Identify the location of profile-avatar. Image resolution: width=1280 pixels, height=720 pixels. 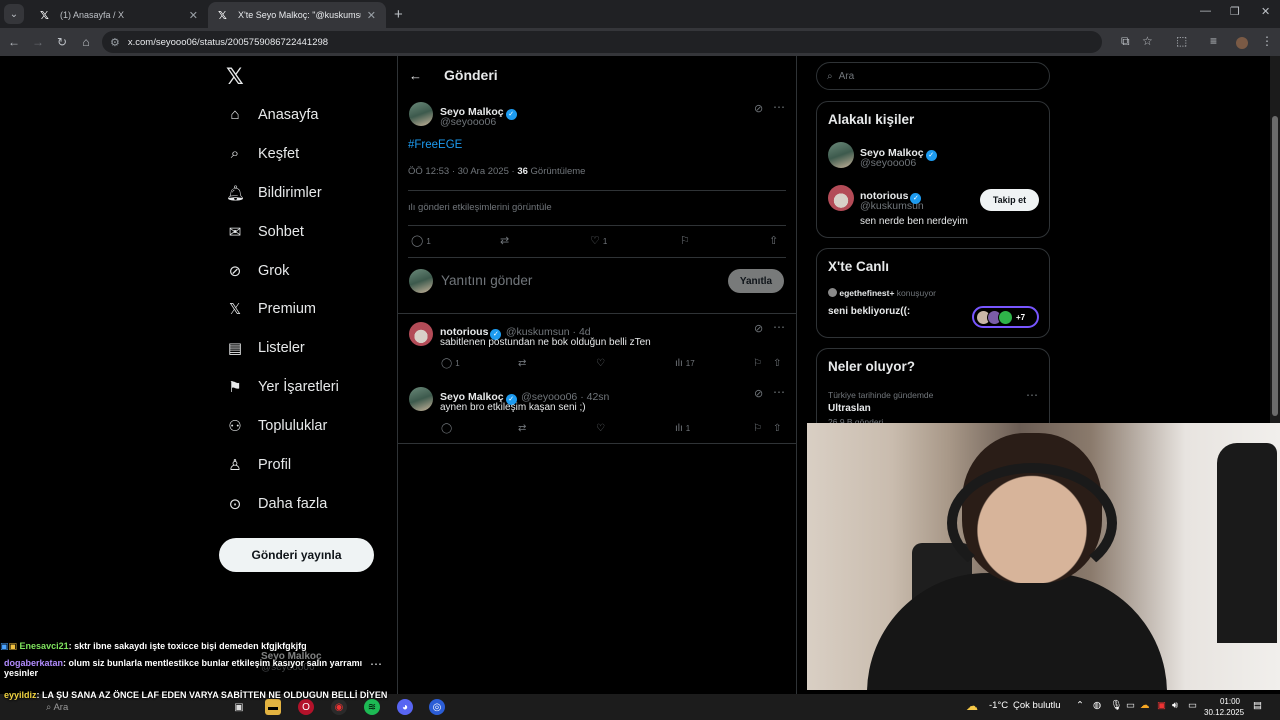
(1242, 43).